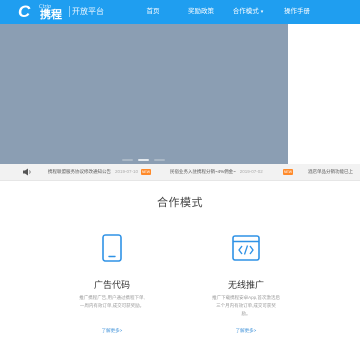  What do you see at coordinates (246, 248) in the screenshot?
I see `code-window-icon` at bounding box center [246, 248].